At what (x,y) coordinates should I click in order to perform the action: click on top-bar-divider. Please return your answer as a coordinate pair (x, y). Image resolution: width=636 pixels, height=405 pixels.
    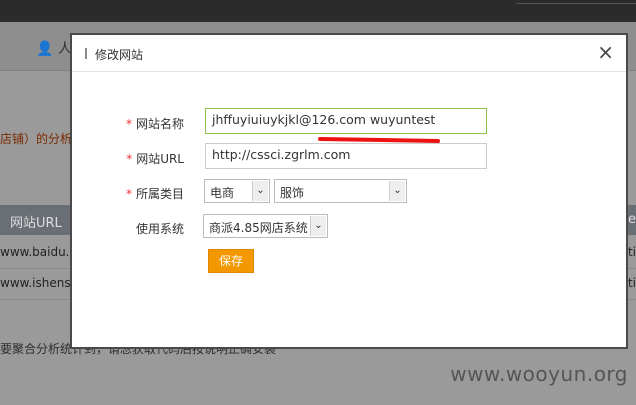
    Looking at the image, I should click on (576, 3).